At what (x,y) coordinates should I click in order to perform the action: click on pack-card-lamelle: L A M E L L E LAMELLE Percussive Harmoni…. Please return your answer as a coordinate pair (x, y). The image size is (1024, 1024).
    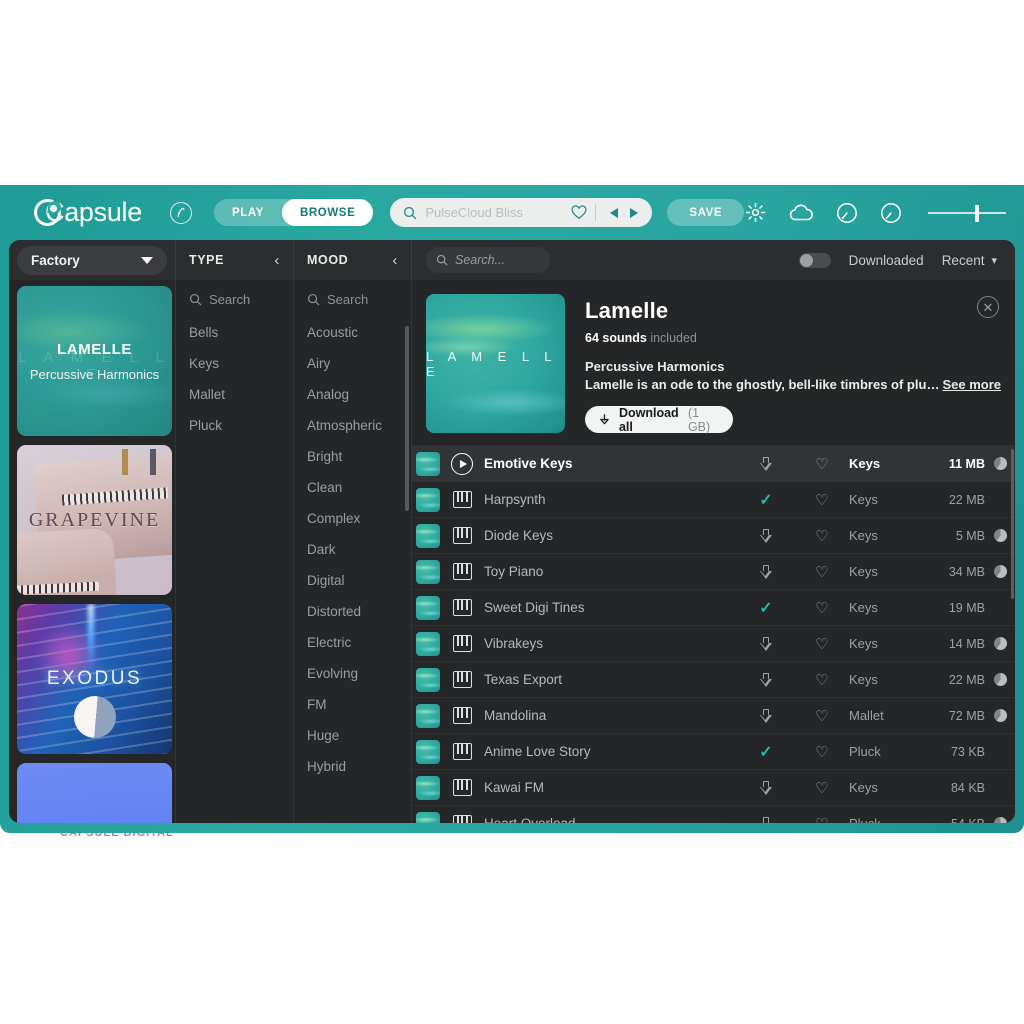
    Looking at the image, I should click on (94, 361).